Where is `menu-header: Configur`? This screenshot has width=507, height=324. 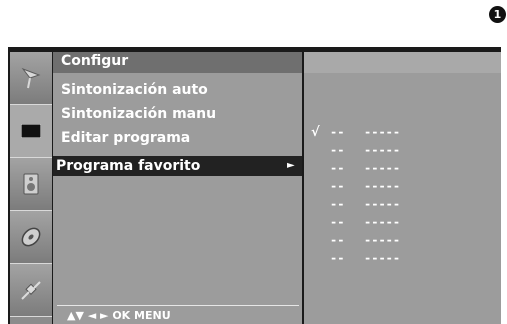
menu-header: Configur is located at coordinates (177, 62).